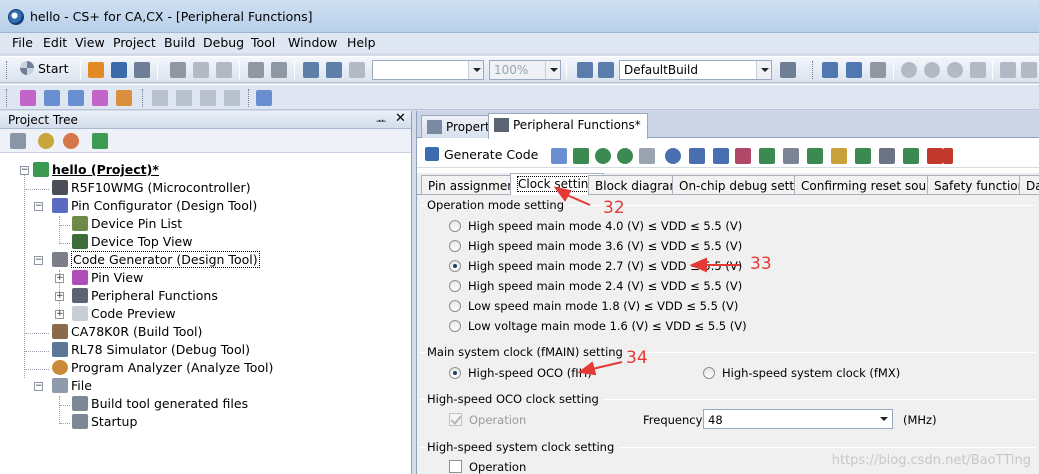  What do you see at coordinates (695, 70) in the screenshot?
I see `build-config-combo: DefaultBuild` at bounding box center [695, 70].